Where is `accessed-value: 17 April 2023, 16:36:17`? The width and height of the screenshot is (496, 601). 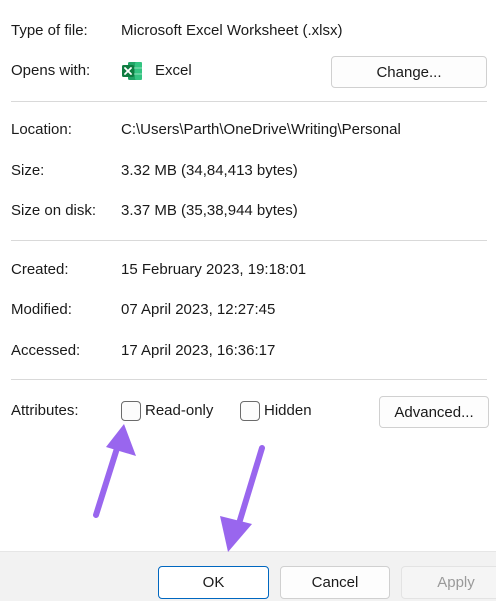
accessed-value: 17 April 2023, 16:36:17 is located at coordinates (198, 350).